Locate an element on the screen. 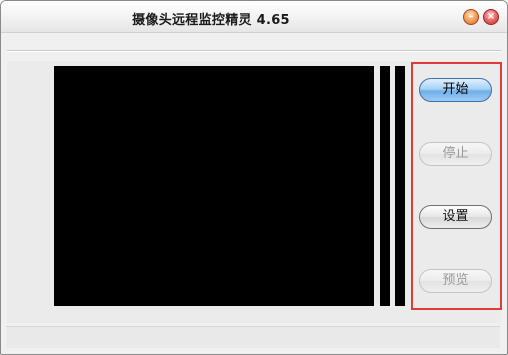 This screenshot has width=508, height=355. control-panel: 开始 停止 设置 预览 is located at coordinates (456, 186).